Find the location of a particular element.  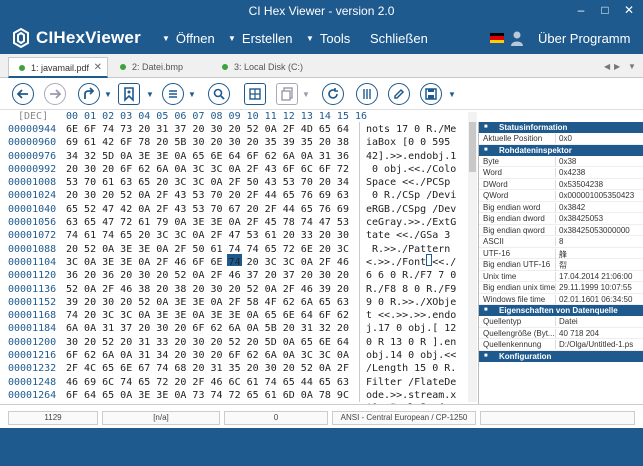

scroll-thumb is located at coordinates (472, 147).